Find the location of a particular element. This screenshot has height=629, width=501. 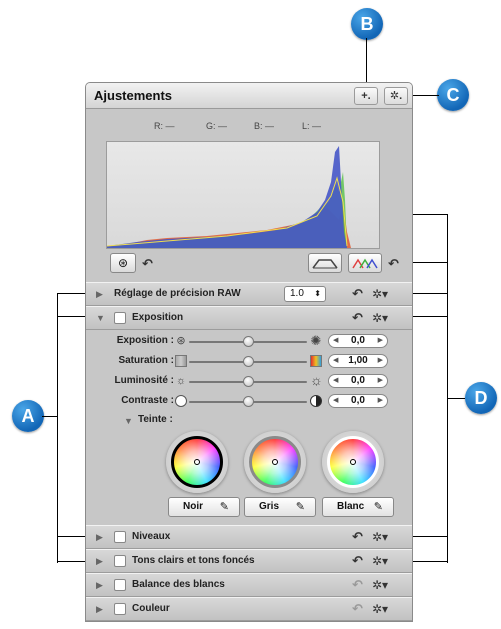

callout-b: B is located at coordinates (367, 24).